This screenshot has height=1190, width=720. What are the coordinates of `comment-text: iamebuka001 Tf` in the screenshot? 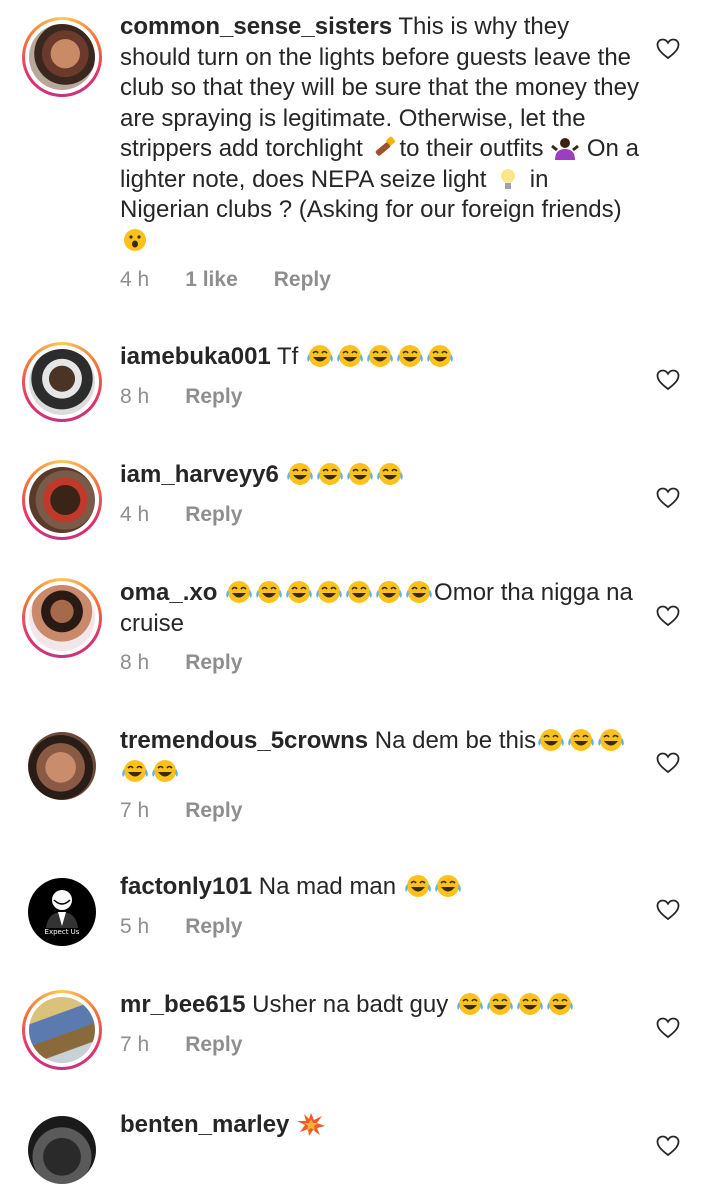 It's located at (380, 357).